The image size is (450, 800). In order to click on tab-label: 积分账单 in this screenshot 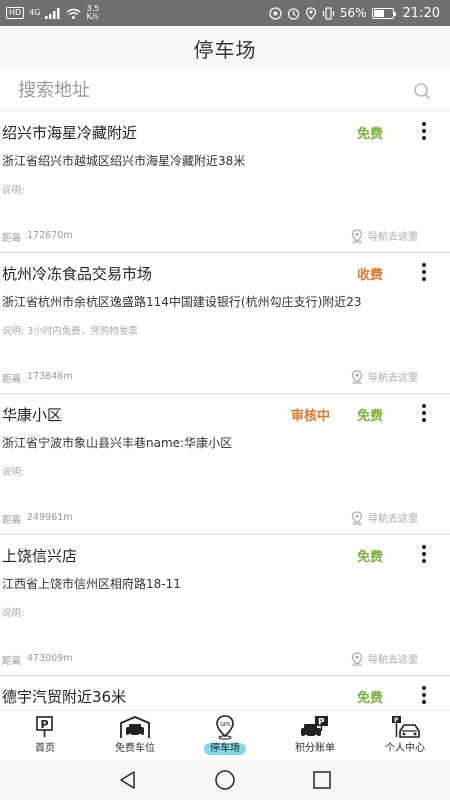, I will do `click(315, 748)`.